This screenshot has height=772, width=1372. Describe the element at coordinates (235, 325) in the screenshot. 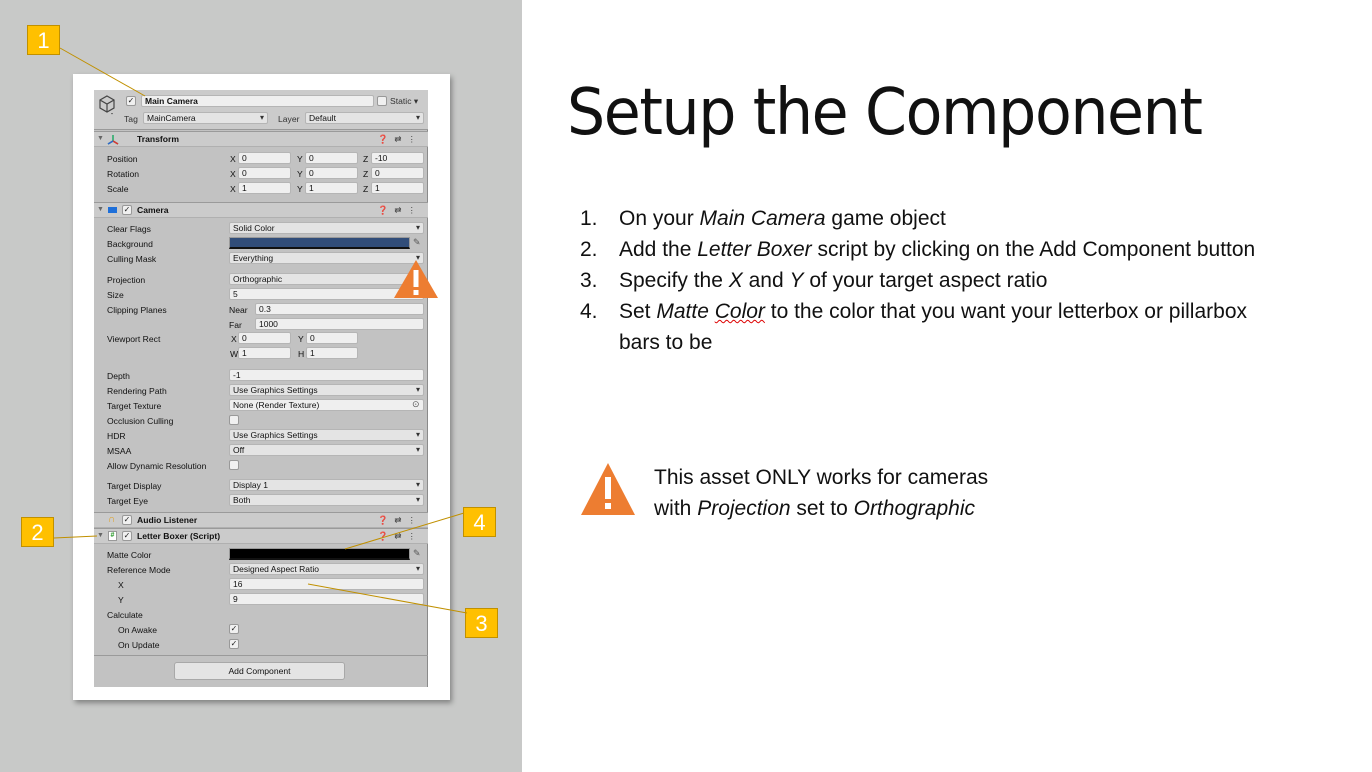

I see `far-label: Far` at that location.